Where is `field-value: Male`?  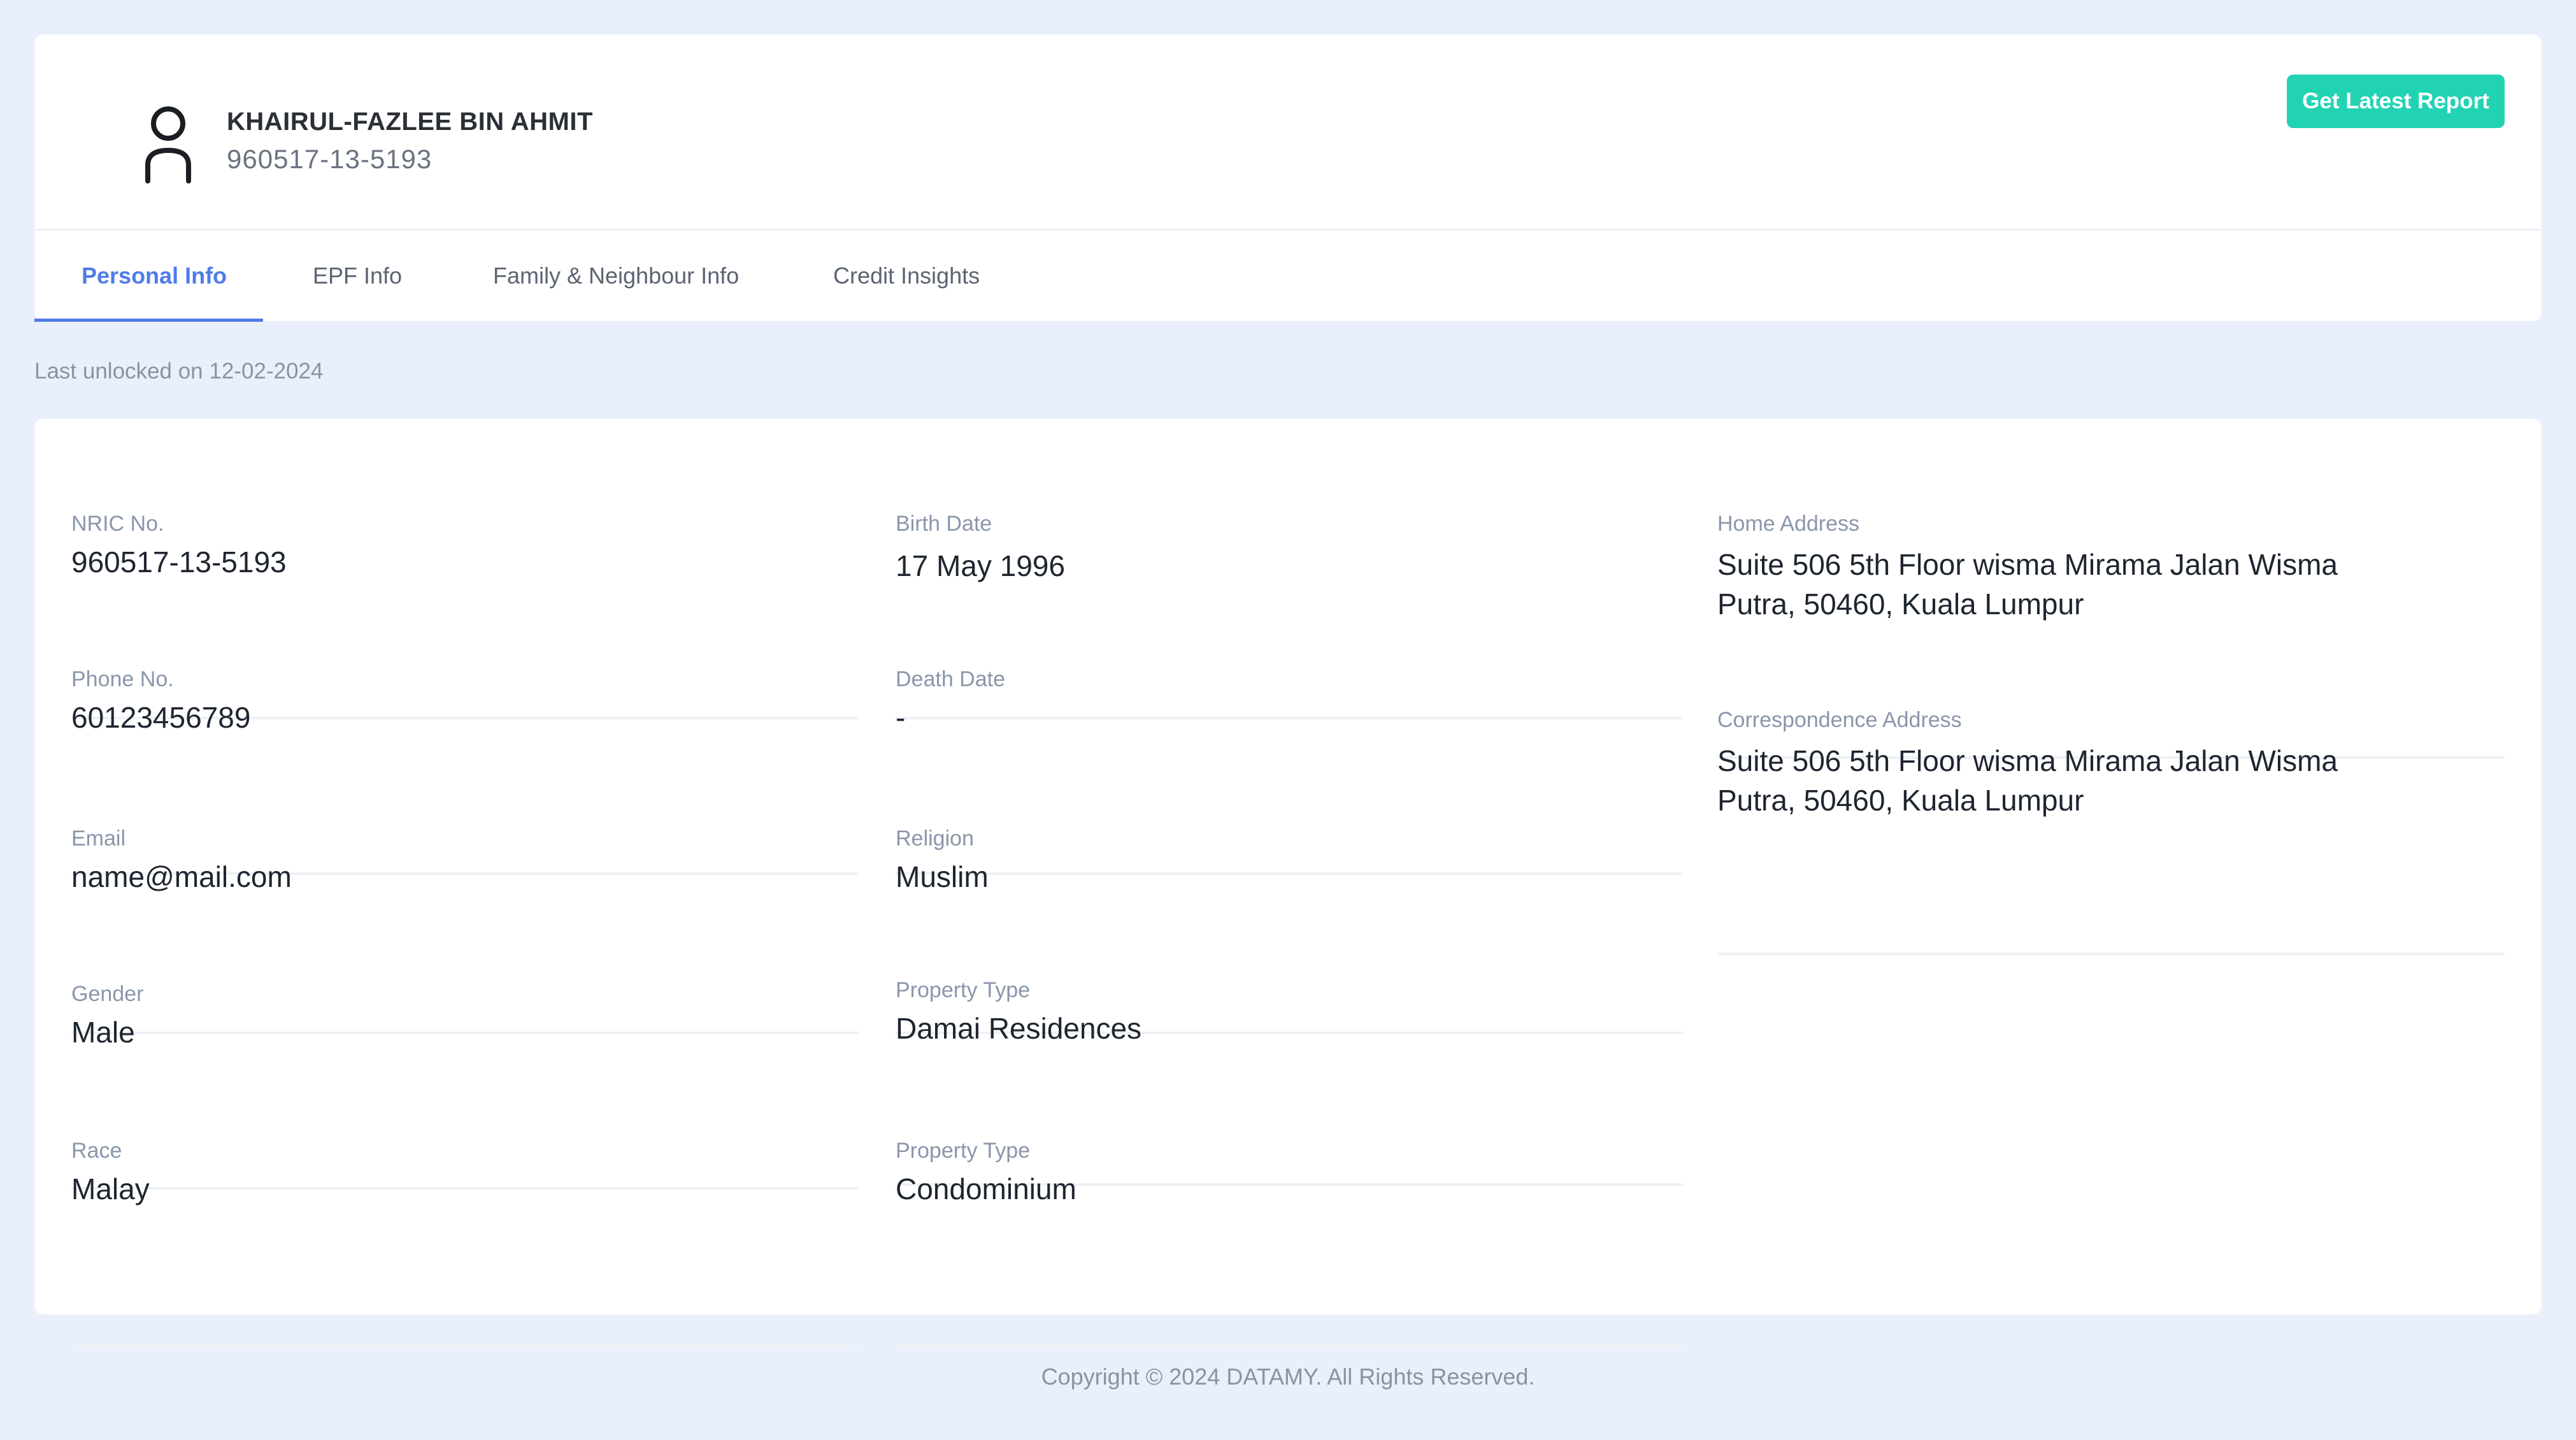 field-value: Male is located at coordinates (103, 1032).